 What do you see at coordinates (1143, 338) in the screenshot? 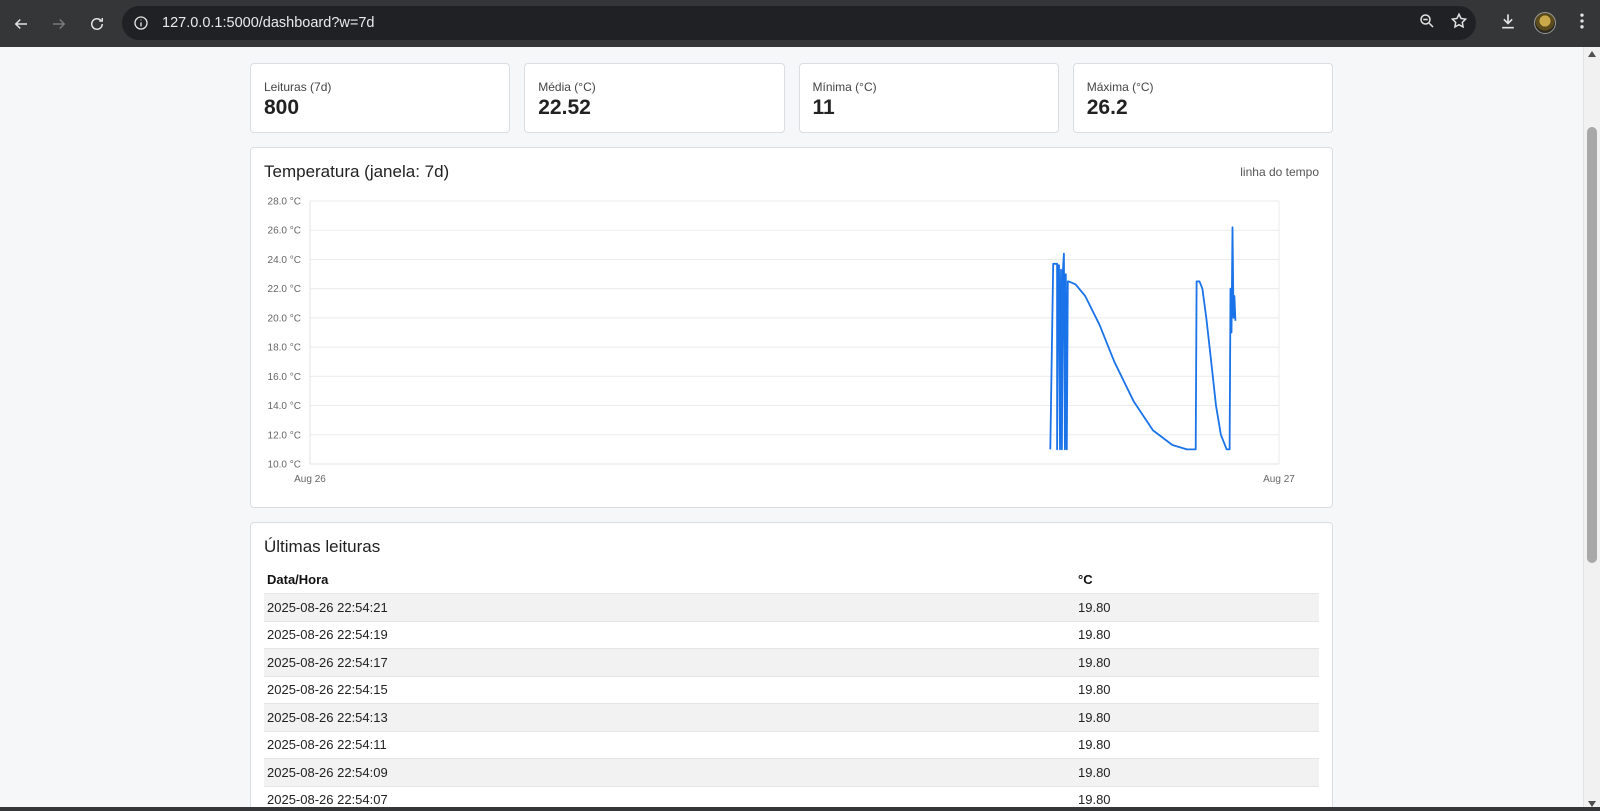
I see `temperature-series-line` at bounding box center [1143, 338].